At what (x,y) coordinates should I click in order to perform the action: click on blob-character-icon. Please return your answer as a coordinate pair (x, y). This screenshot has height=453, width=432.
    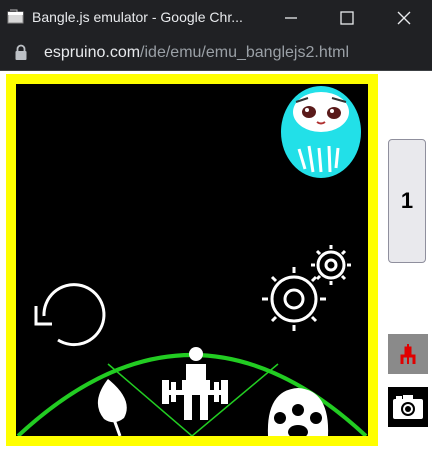
    Looking at the image, I should click on (321, 132).